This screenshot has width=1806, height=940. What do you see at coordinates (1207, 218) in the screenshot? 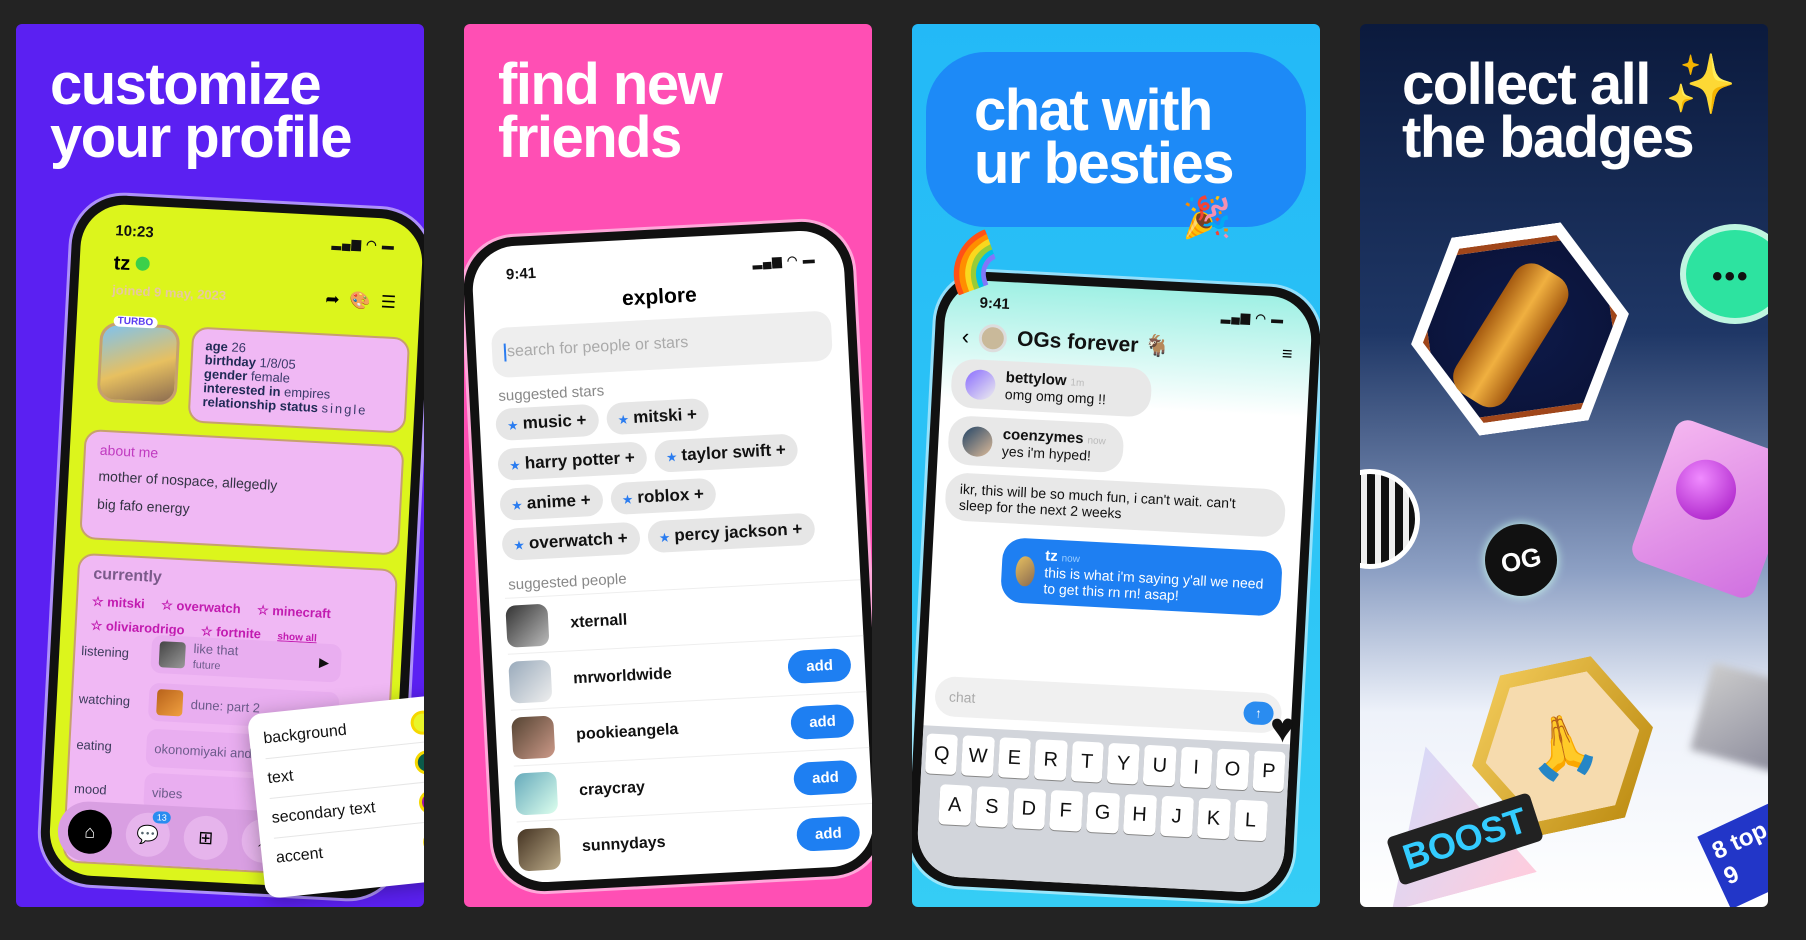
I see `party-popper-icon: 🎉` at bounding box center [1207, 218].